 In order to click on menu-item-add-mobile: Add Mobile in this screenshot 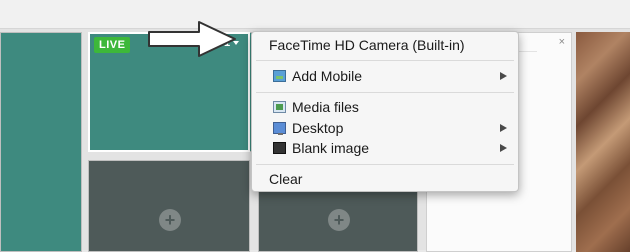, I will do `click(385, 76)`.